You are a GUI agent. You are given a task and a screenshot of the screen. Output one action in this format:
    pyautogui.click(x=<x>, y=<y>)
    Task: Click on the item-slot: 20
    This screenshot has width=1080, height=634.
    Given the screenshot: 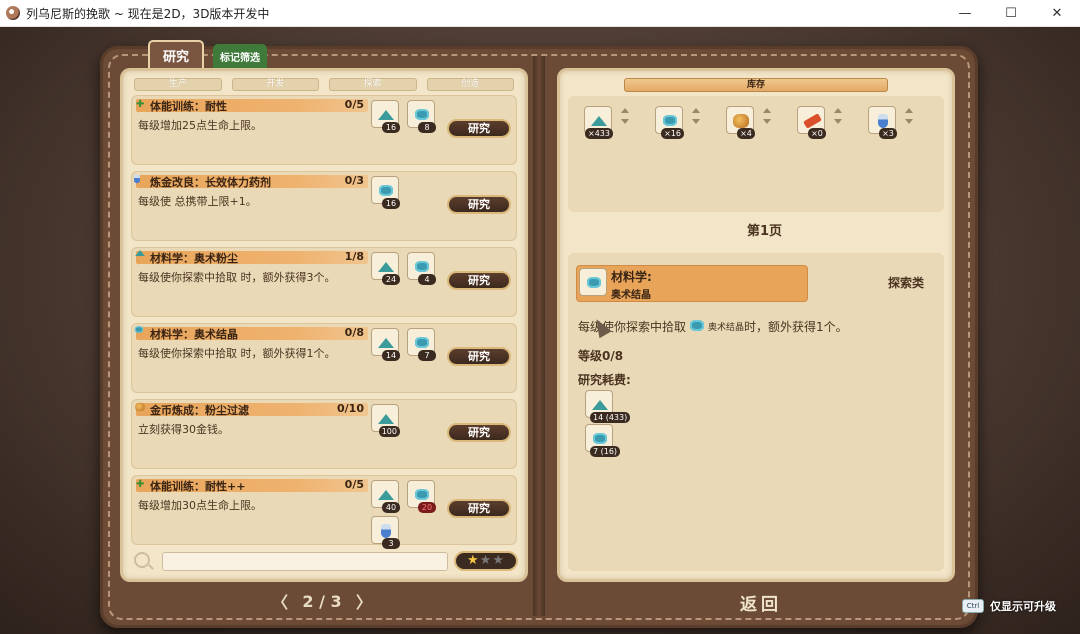 What is the action you would take?
    pyautogui.click(x=421, y=496)
    